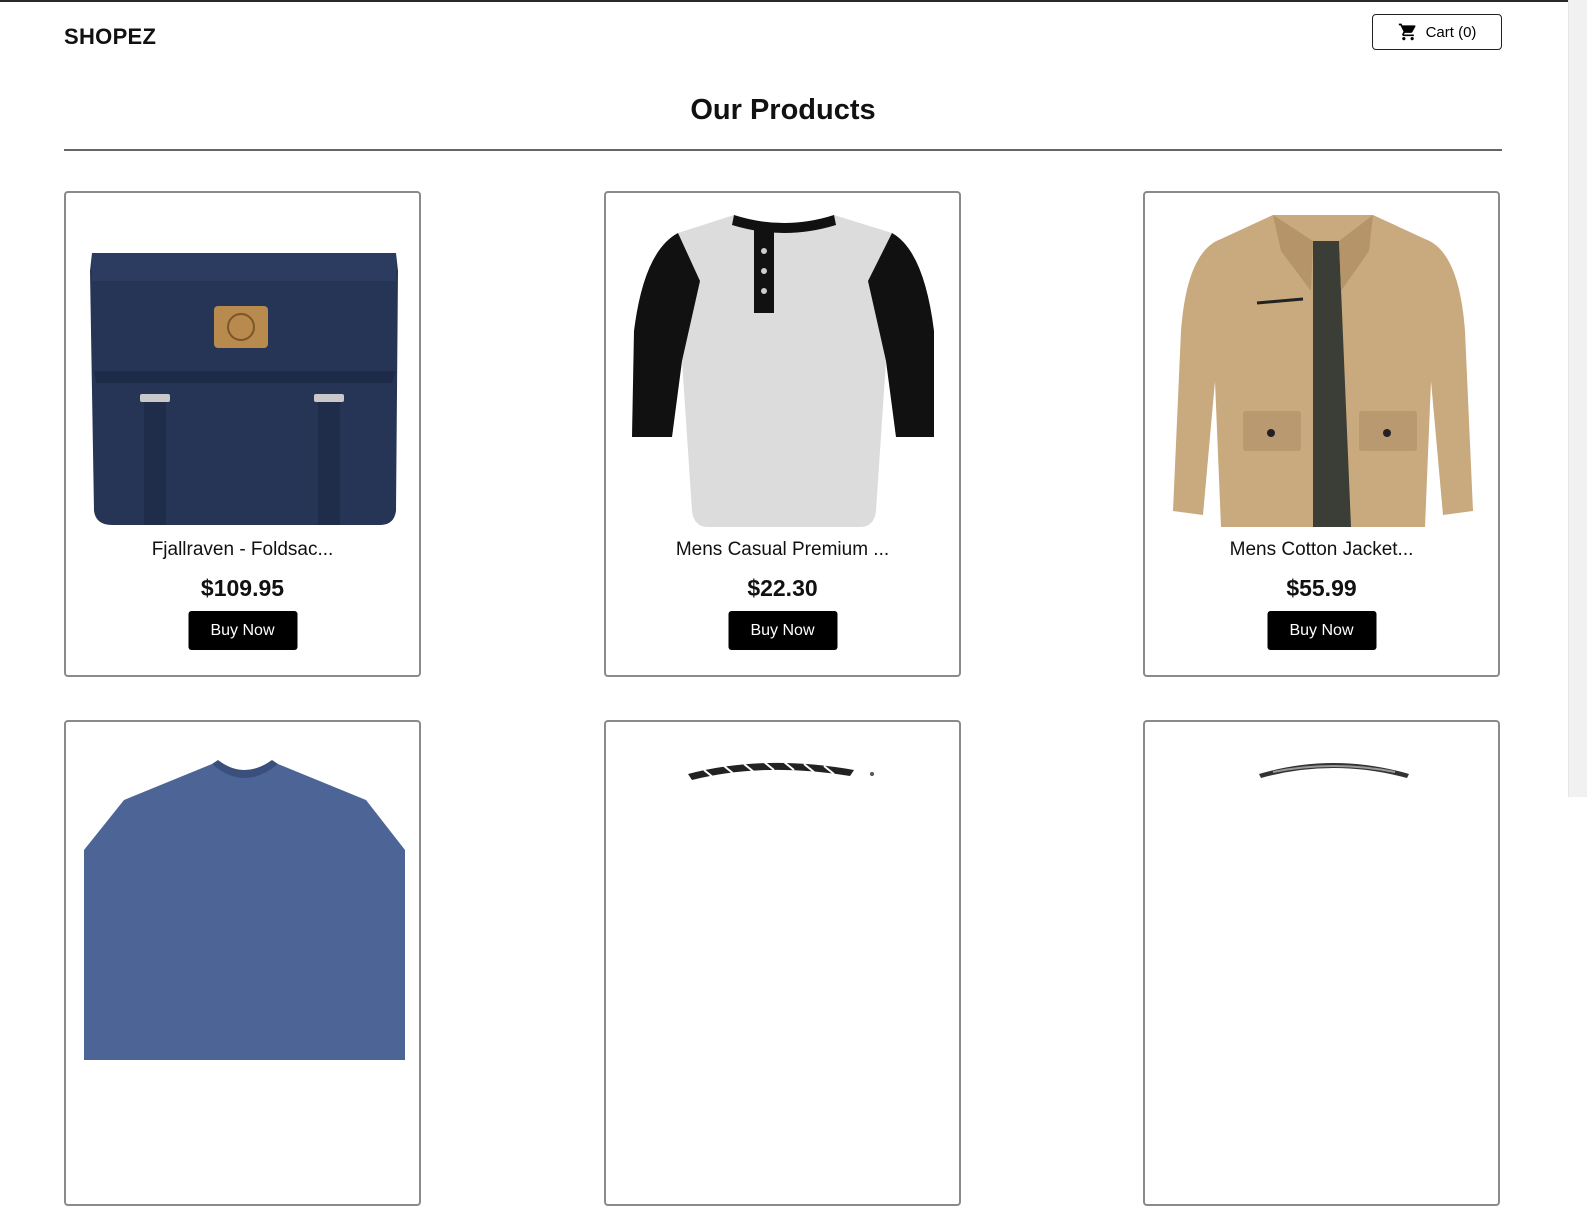 The height and width of the screenshot is (1206, 1587). Describe the element at coordinates (1323, 371) in the screenshot. I see `jacket-image` at that location.